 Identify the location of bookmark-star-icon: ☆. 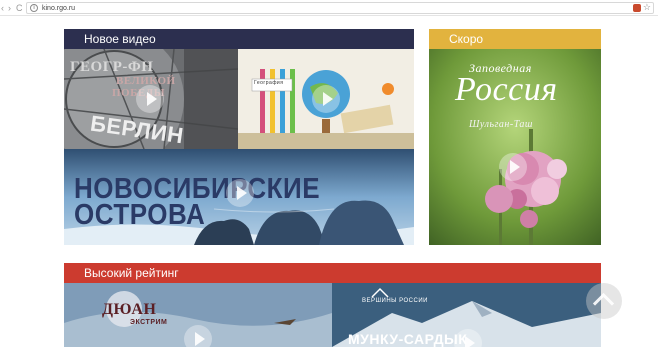
(647, 7).